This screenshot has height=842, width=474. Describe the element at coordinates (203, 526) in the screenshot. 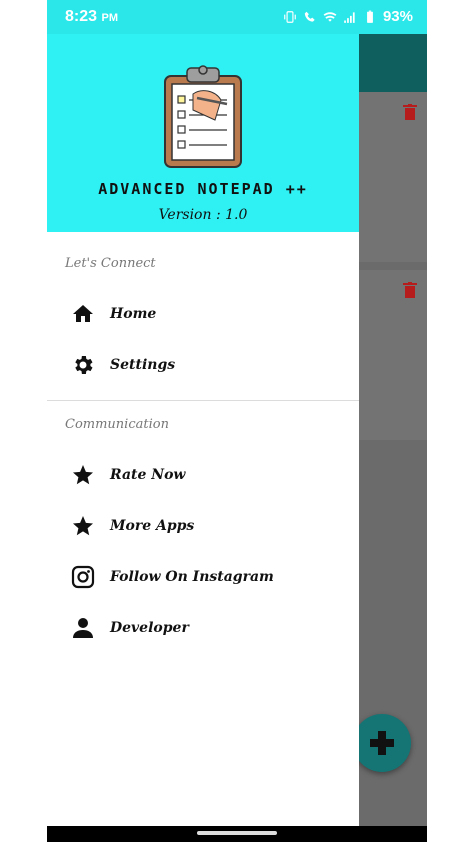

I see `menu-item-more-apps: More Apps` at that location.